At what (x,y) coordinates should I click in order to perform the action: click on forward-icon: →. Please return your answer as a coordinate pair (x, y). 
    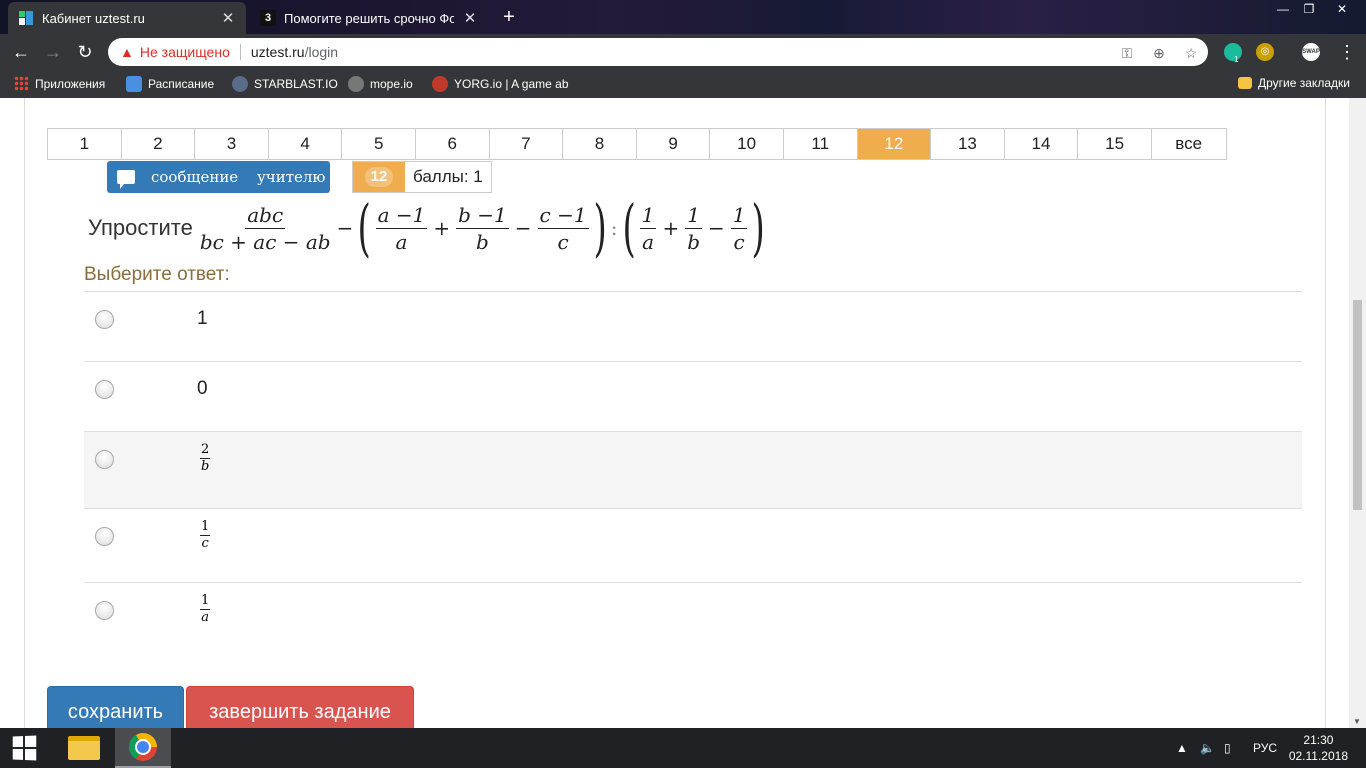
    Looking at the image, I should click on (53, 52).